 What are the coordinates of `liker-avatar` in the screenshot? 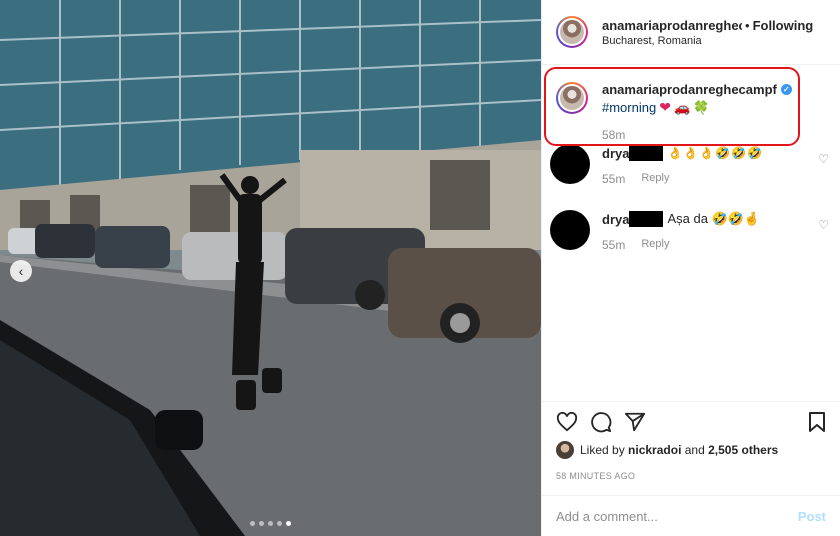 It's located at (565, 450).